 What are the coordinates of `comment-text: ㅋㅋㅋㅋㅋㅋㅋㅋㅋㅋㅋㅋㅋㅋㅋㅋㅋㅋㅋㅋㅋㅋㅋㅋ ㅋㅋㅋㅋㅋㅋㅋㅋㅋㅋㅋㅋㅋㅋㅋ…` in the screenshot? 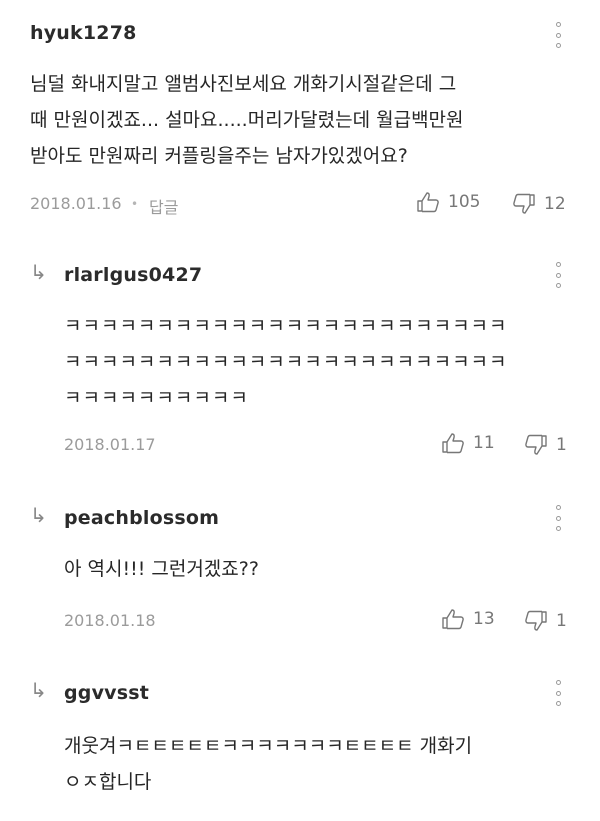 It's located at (286, 362).